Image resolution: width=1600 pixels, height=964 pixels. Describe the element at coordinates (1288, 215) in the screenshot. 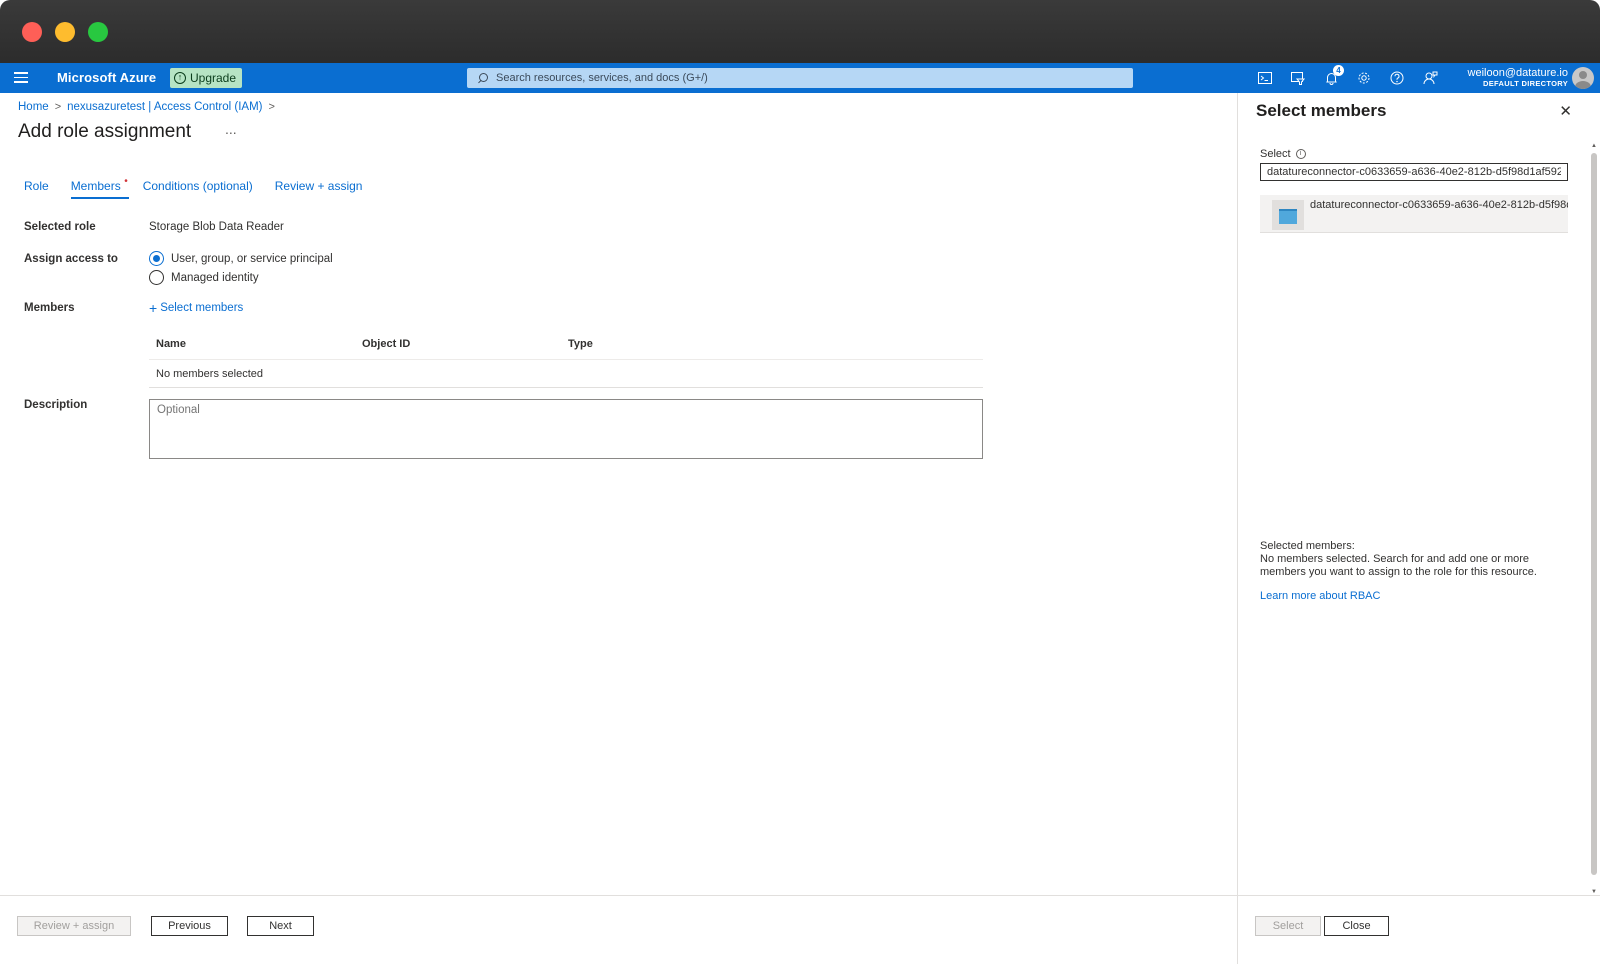

I see `app-registration-icon` at that location.